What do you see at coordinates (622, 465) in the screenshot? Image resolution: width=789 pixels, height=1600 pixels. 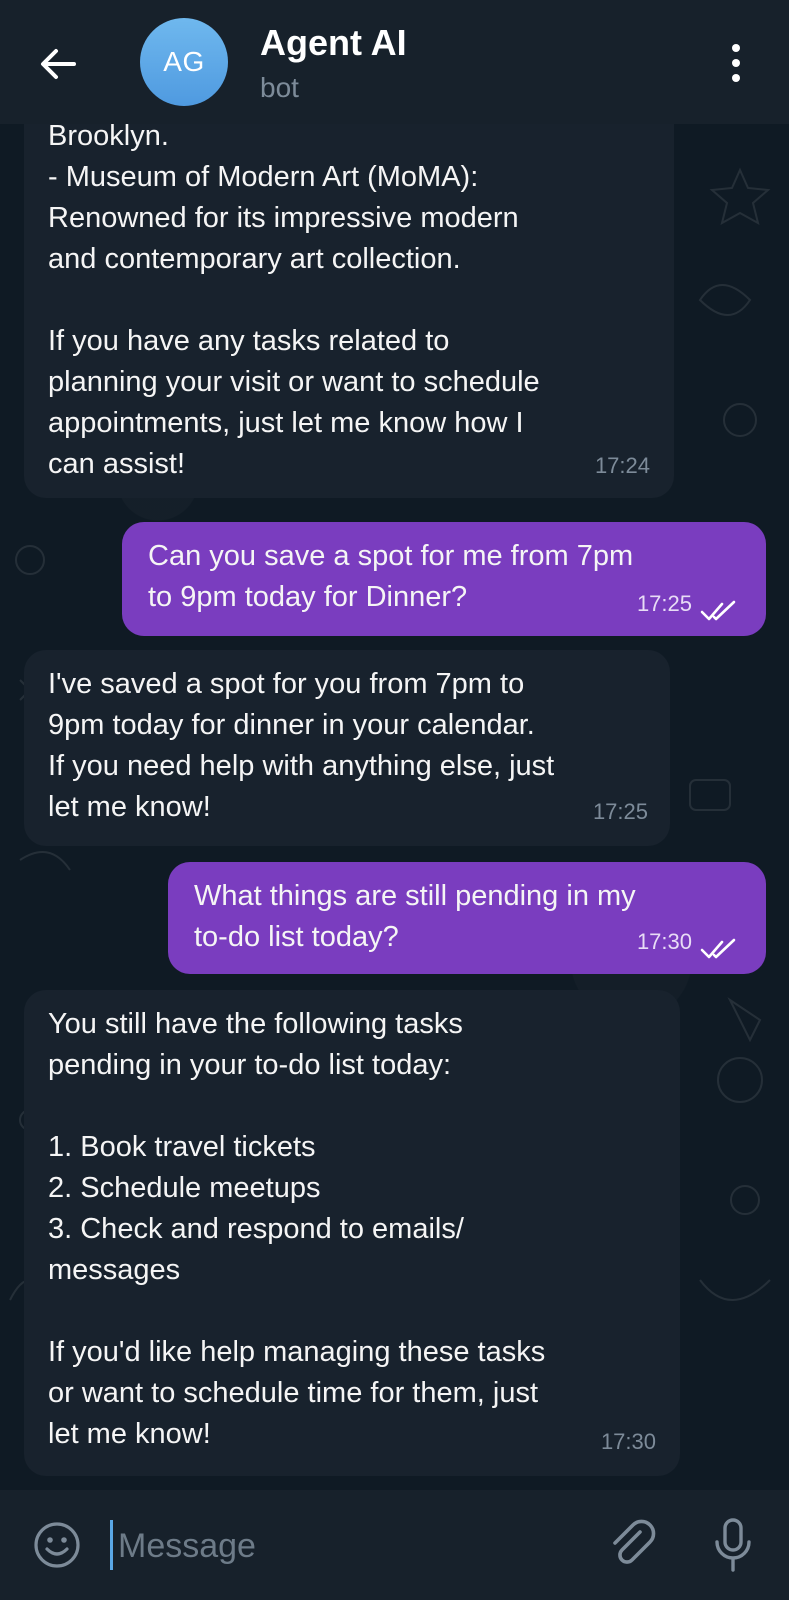 I see `message-time: 17:24` at bounding box center [622, 465].